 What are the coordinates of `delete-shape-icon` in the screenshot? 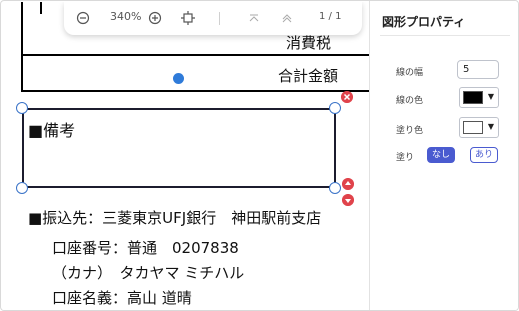 It's located at (347, 97).